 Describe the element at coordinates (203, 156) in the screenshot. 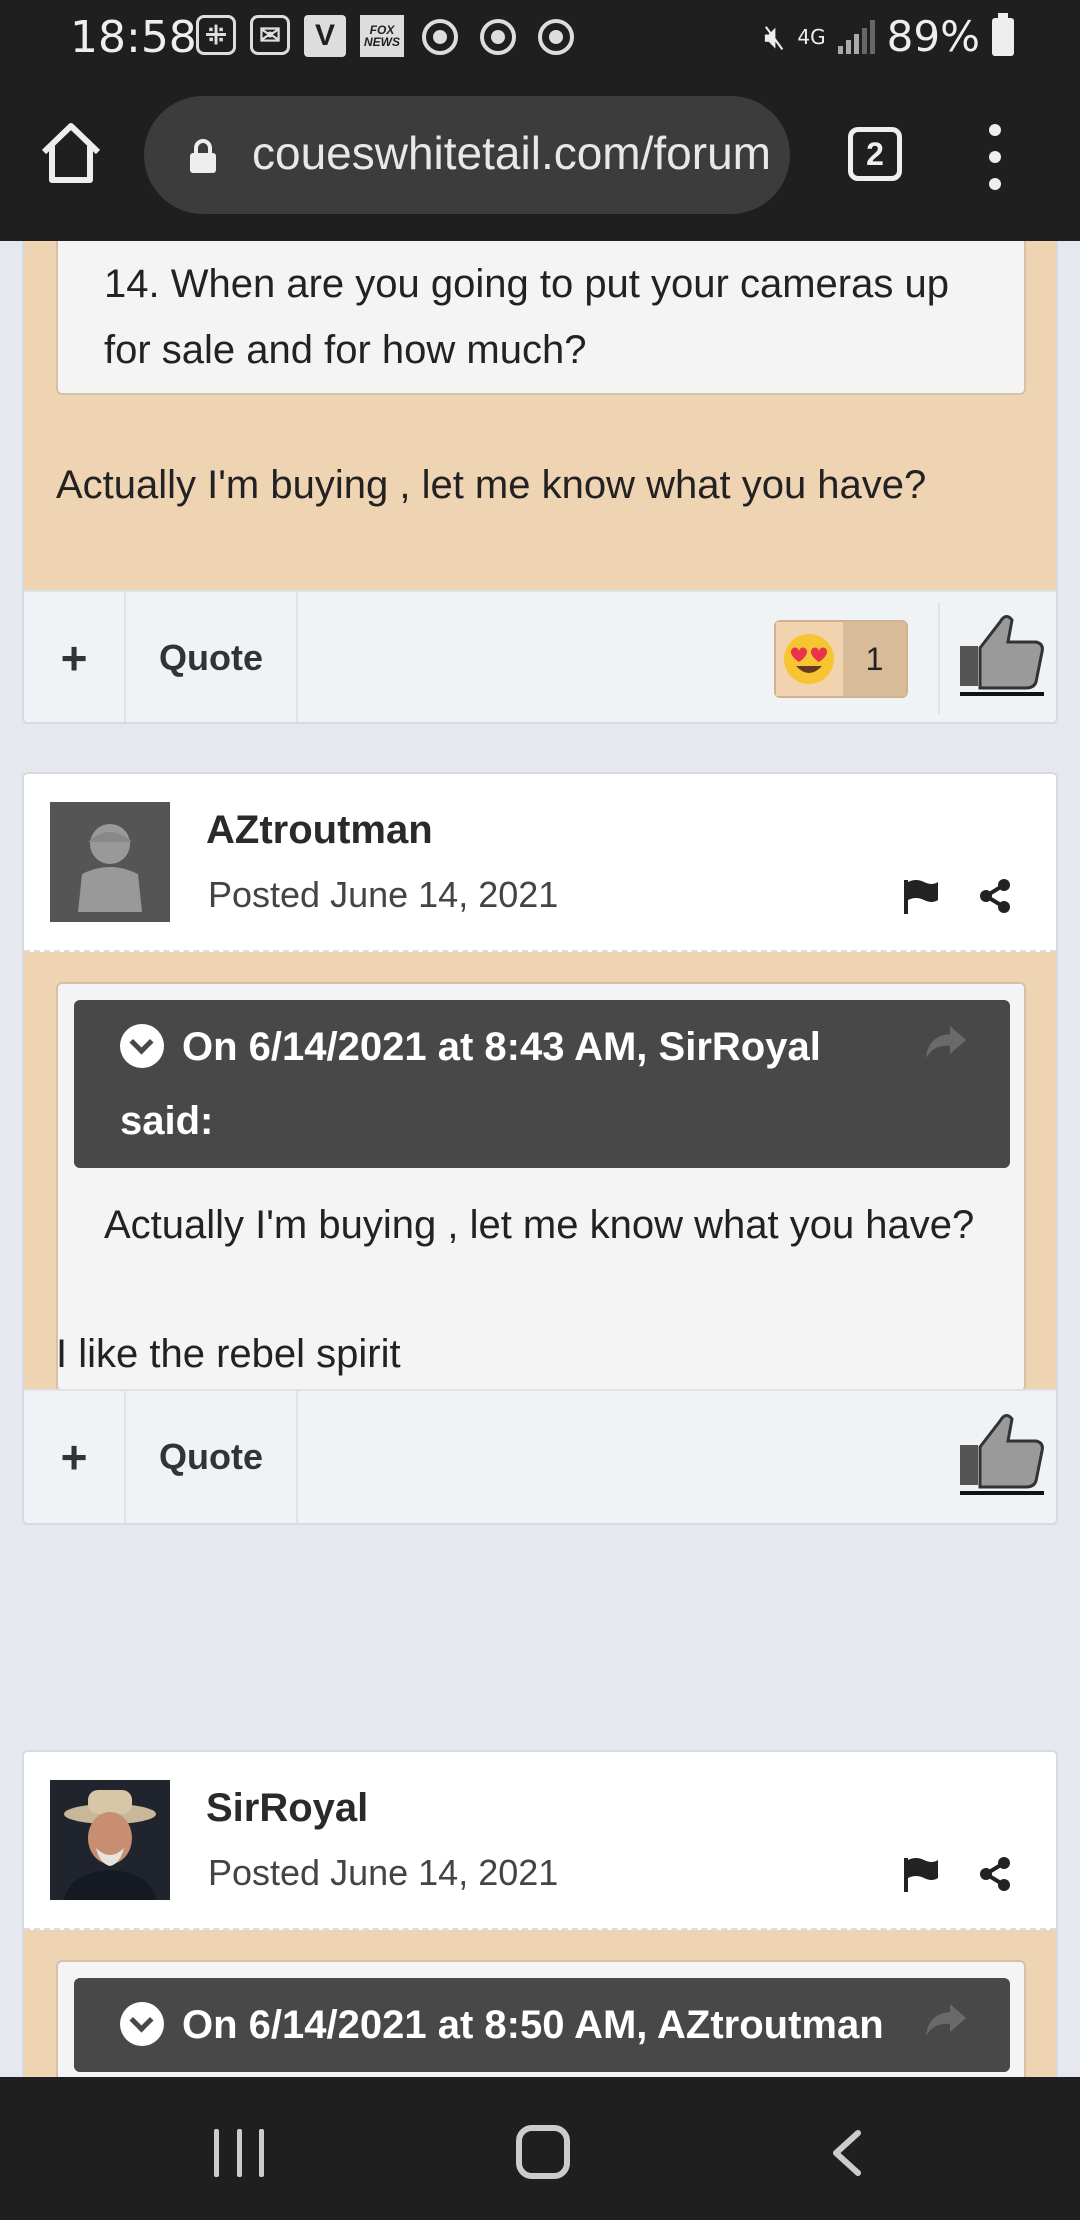

I see `lock-icon` at that location.